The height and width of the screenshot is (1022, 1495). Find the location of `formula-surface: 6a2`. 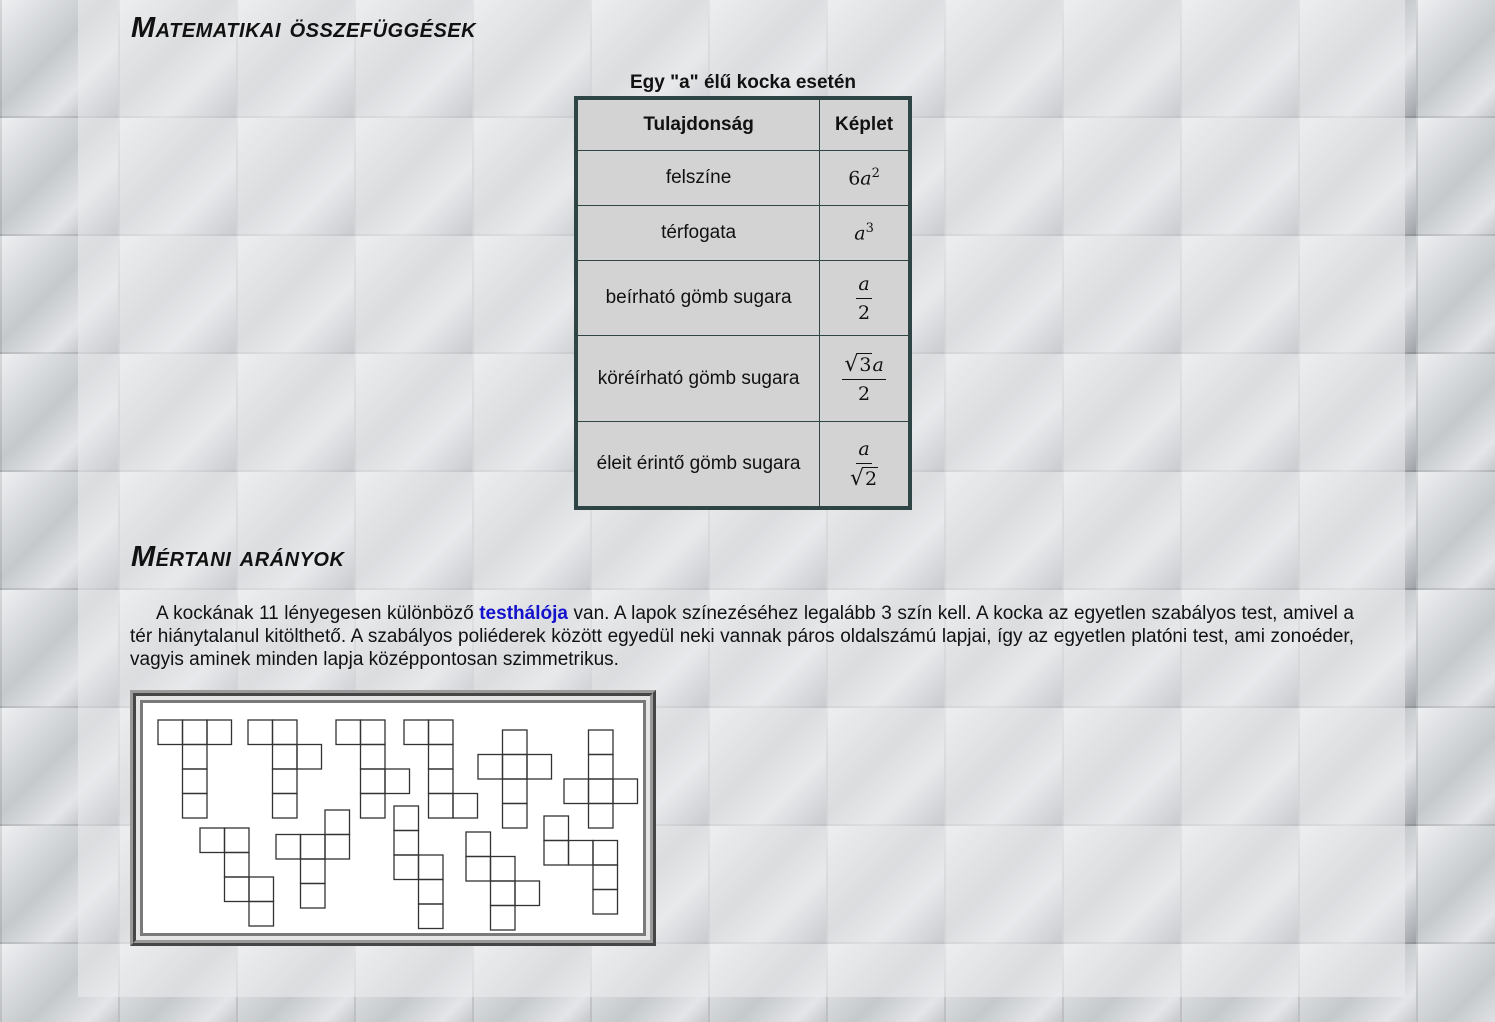

formula-surface: 6a2 is located at coordinates (865, 178).